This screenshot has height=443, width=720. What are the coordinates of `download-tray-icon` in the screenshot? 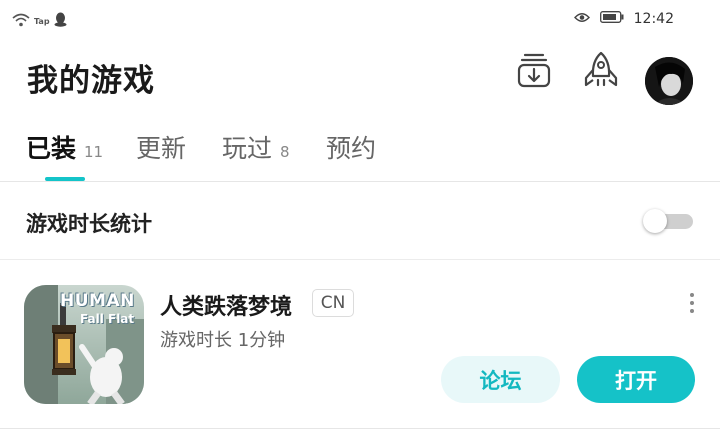 It's located at (534, 72).